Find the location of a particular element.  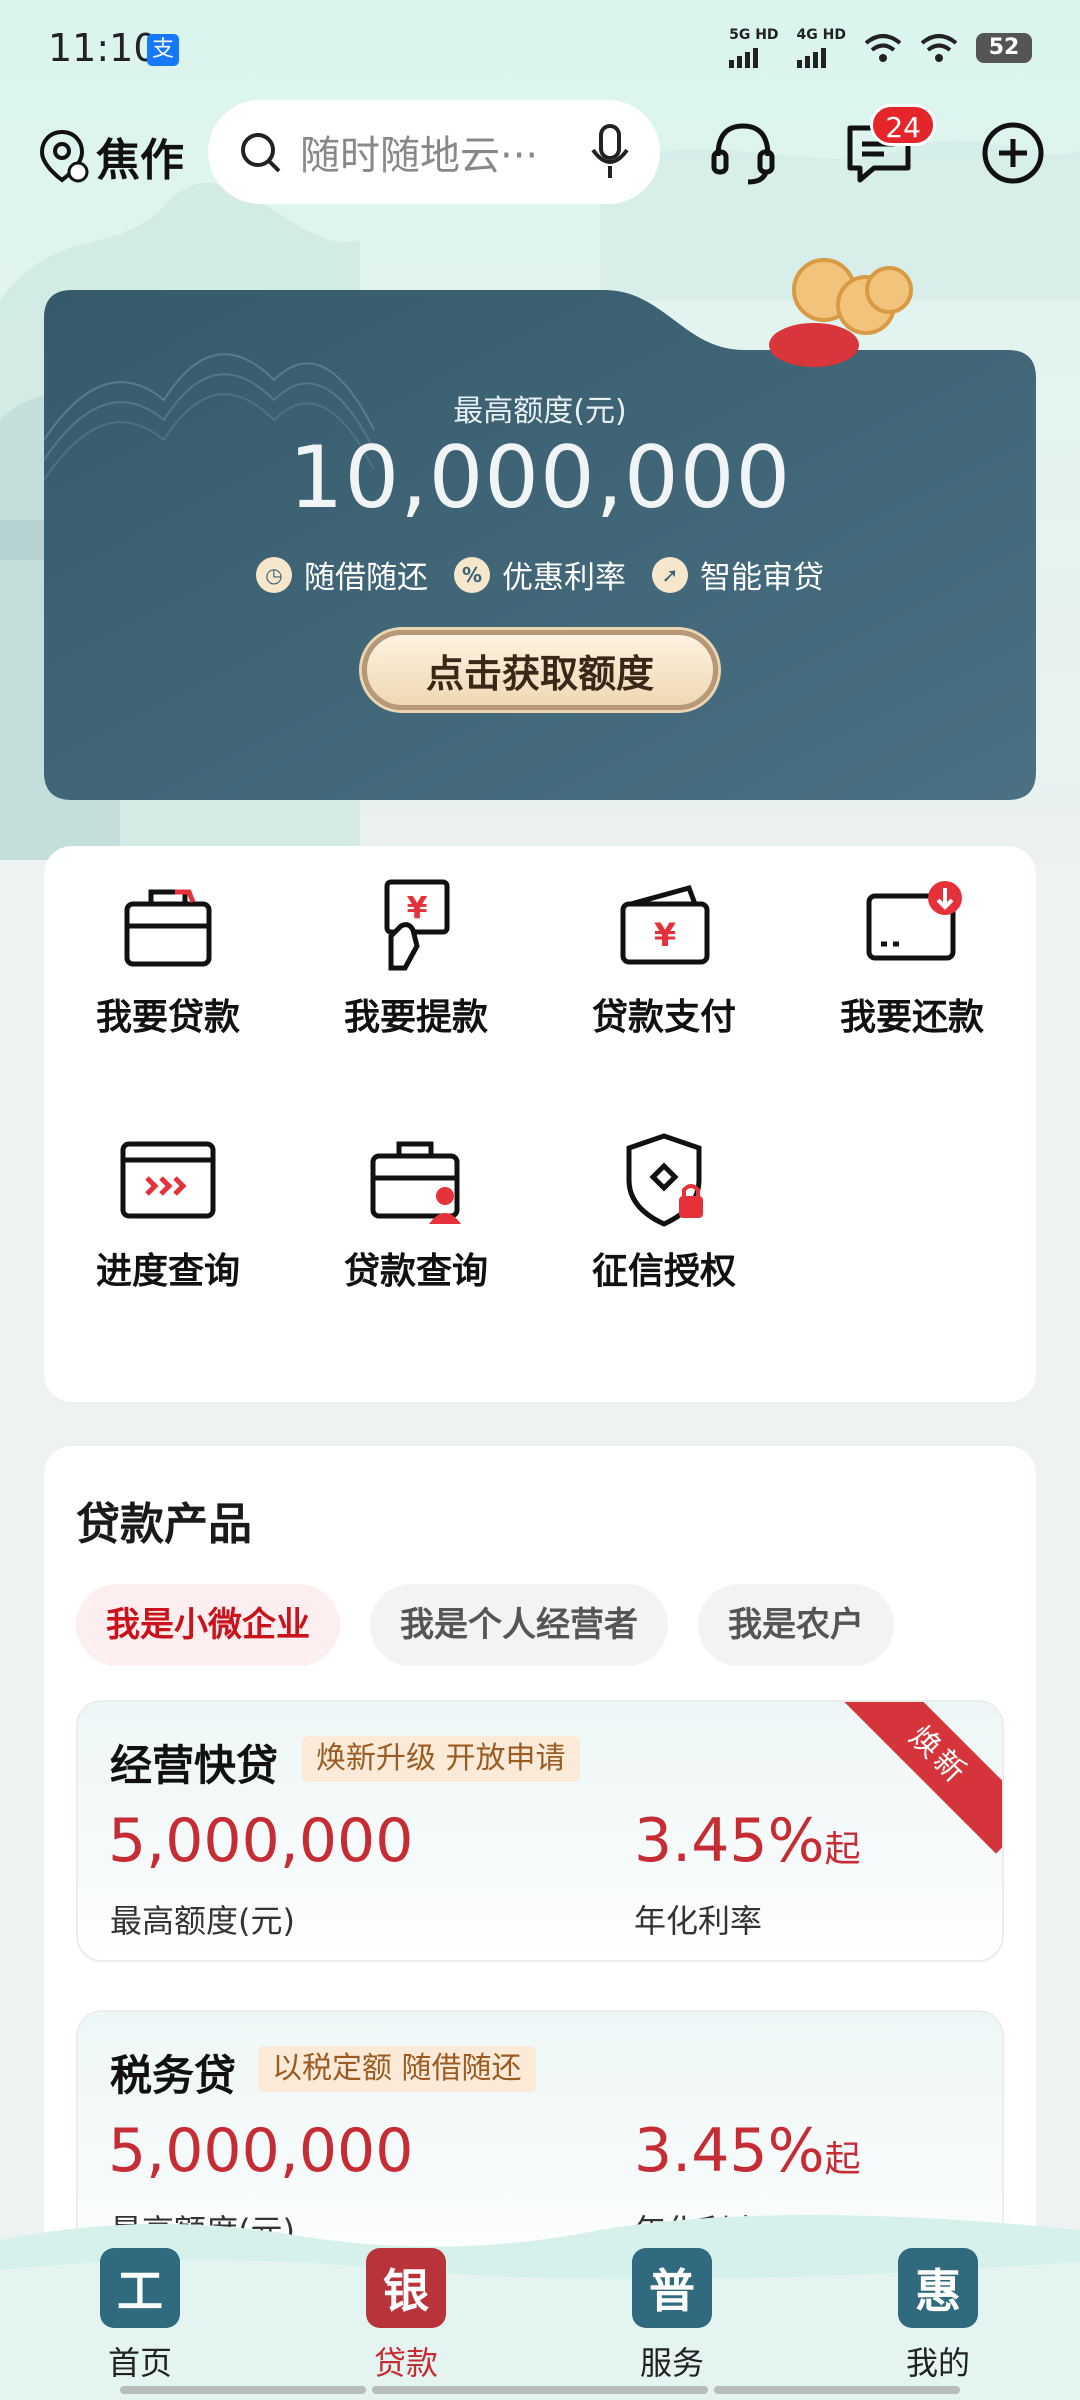

briefcase-icon is located at coordinates (168, 928).